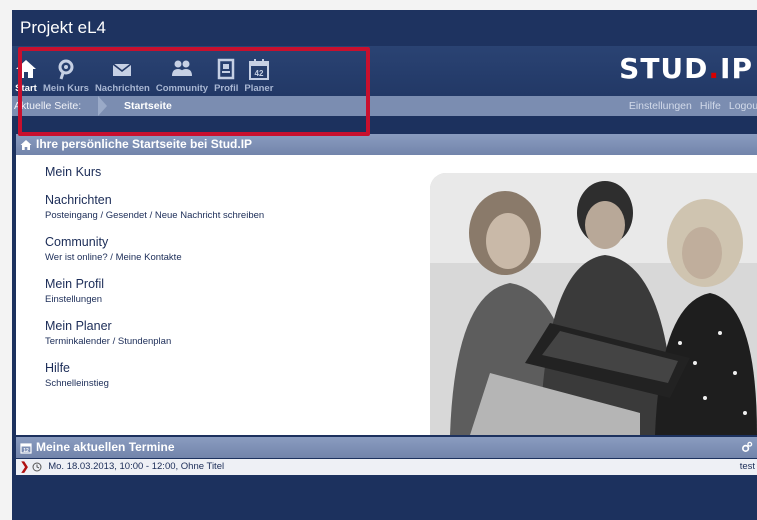  Describe the element at coordinates (122, 88) in the screenshot. I see `nav-label: Nachrichten` at that location.